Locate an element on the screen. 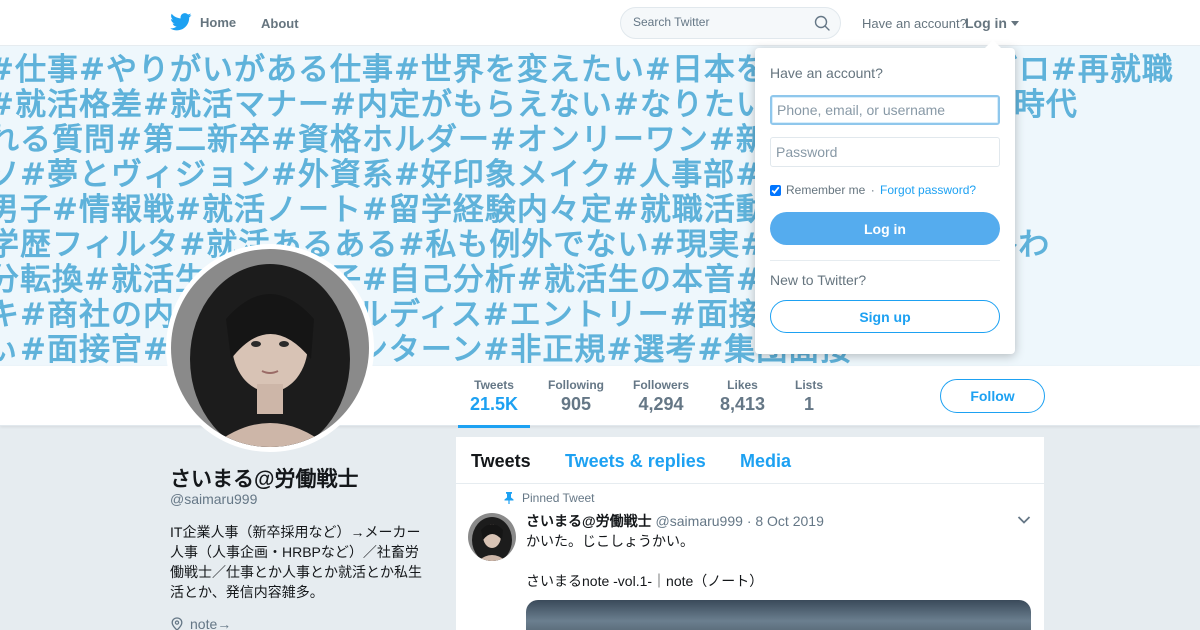 Image resolution: width=1200 pixels, height=630 pixels. nav-home: Home is located at coordinates (203, 22).